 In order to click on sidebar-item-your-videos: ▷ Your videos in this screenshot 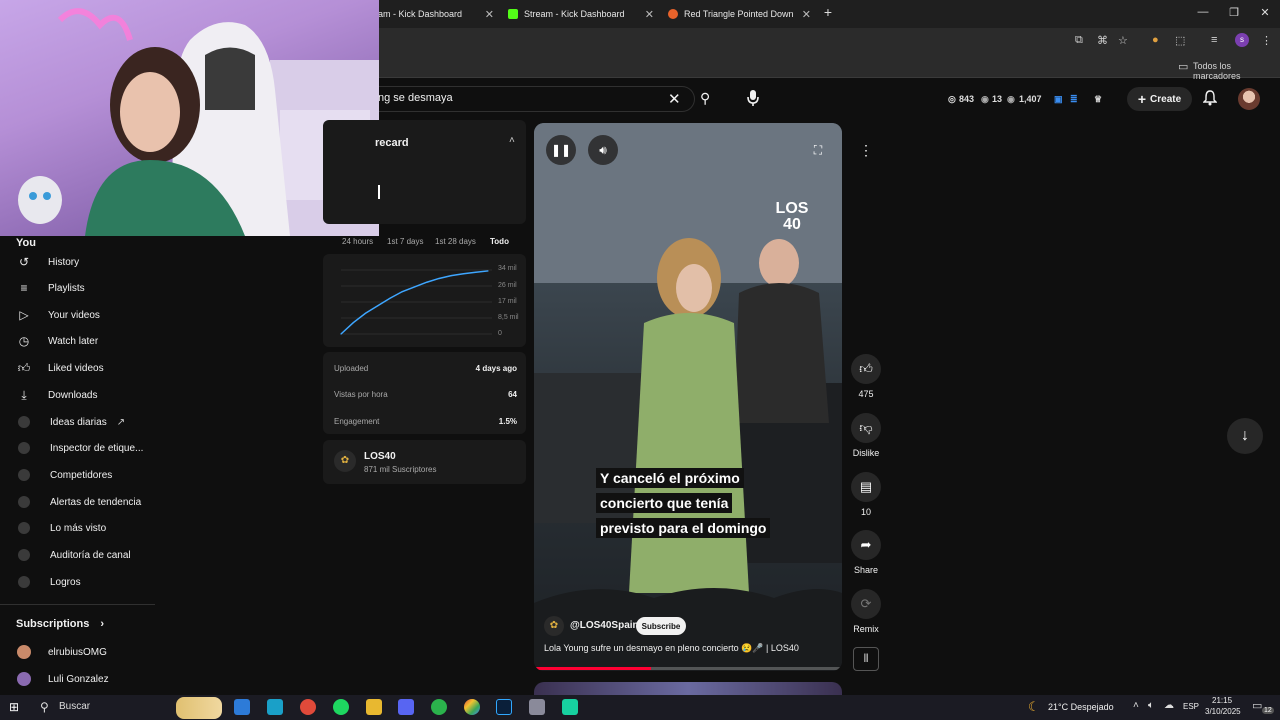, I will do `click(77, 315)`.